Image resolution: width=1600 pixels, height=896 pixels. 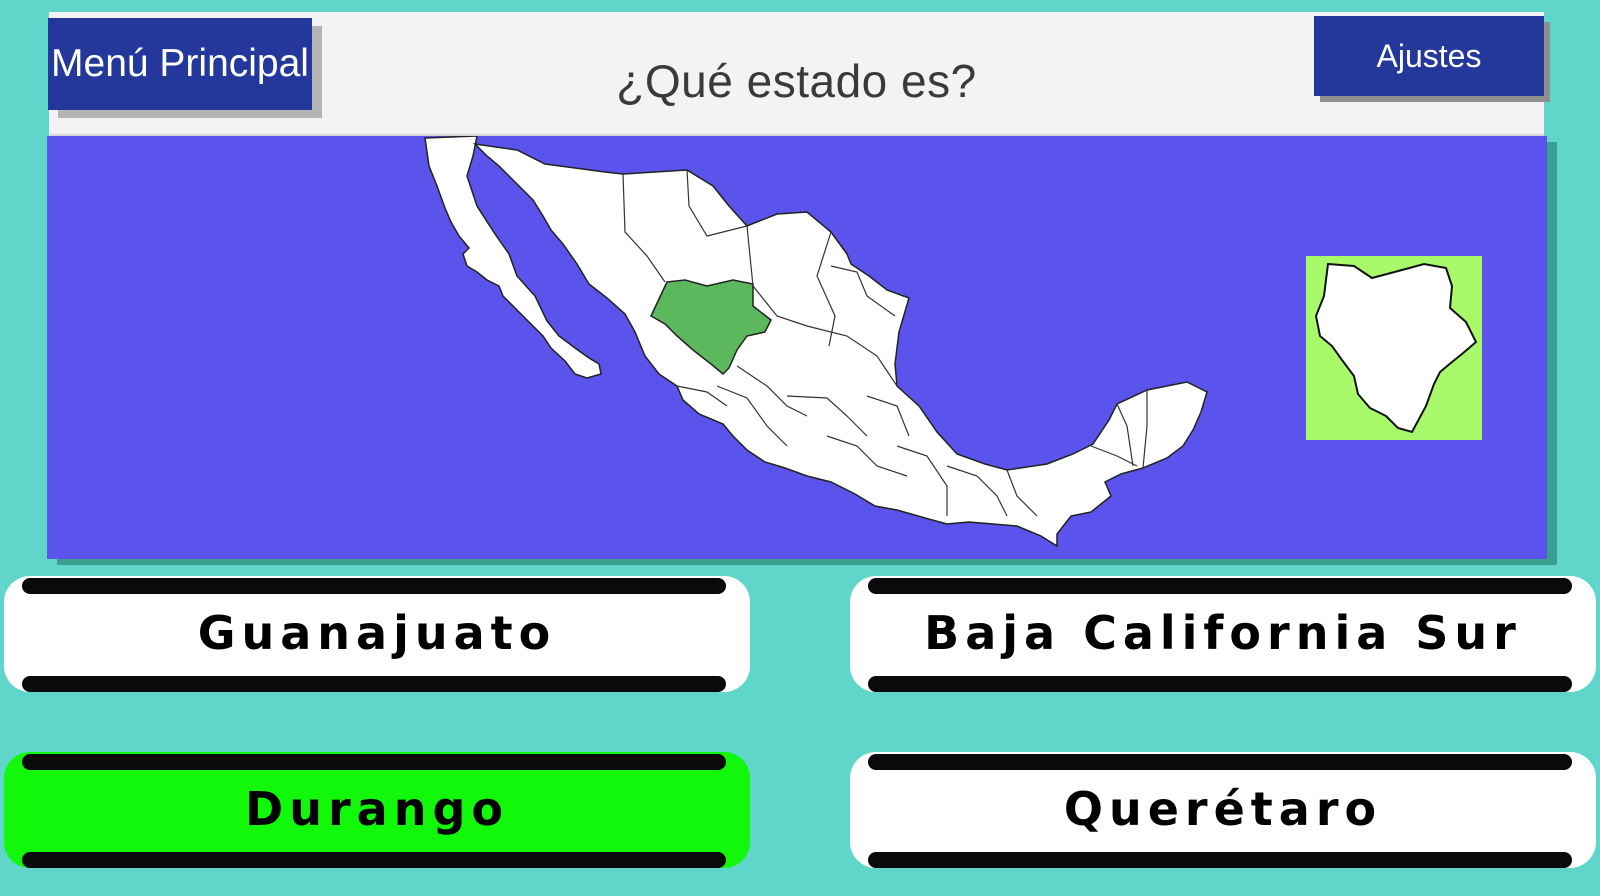 I want to click on answer-label: Durango, so click(x=377, y=809).